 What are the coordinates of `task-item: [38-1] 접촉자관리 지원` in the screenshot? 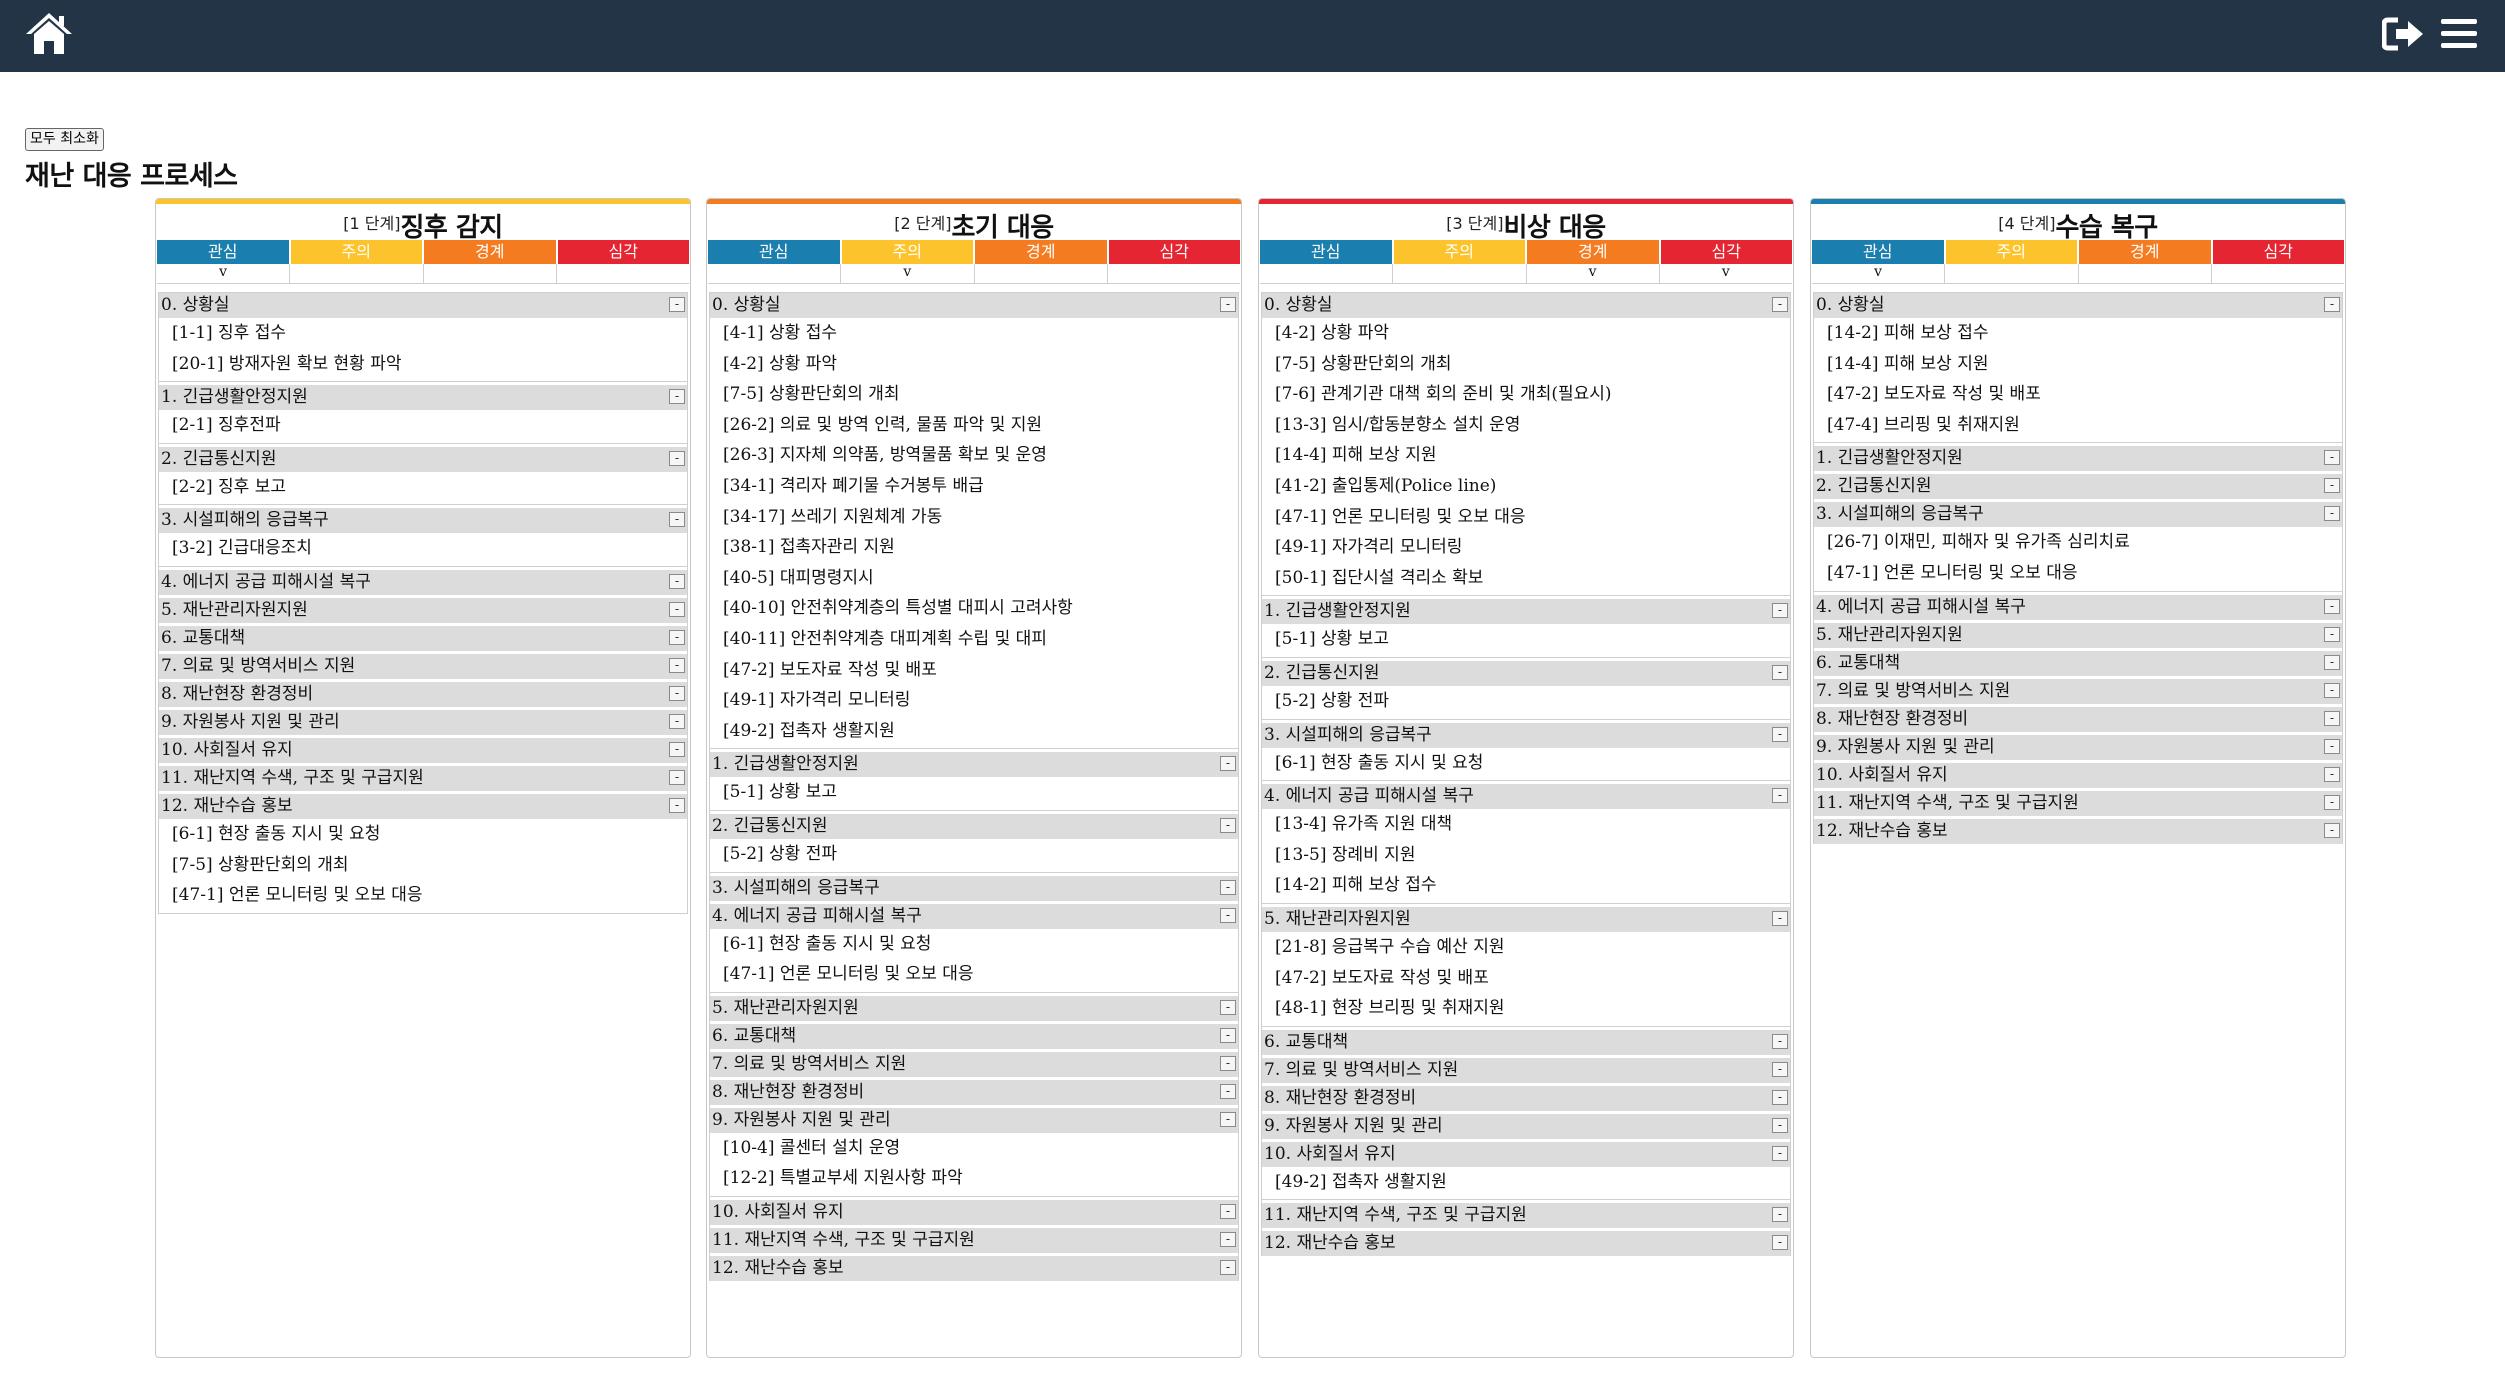 It's located at (974, 547).